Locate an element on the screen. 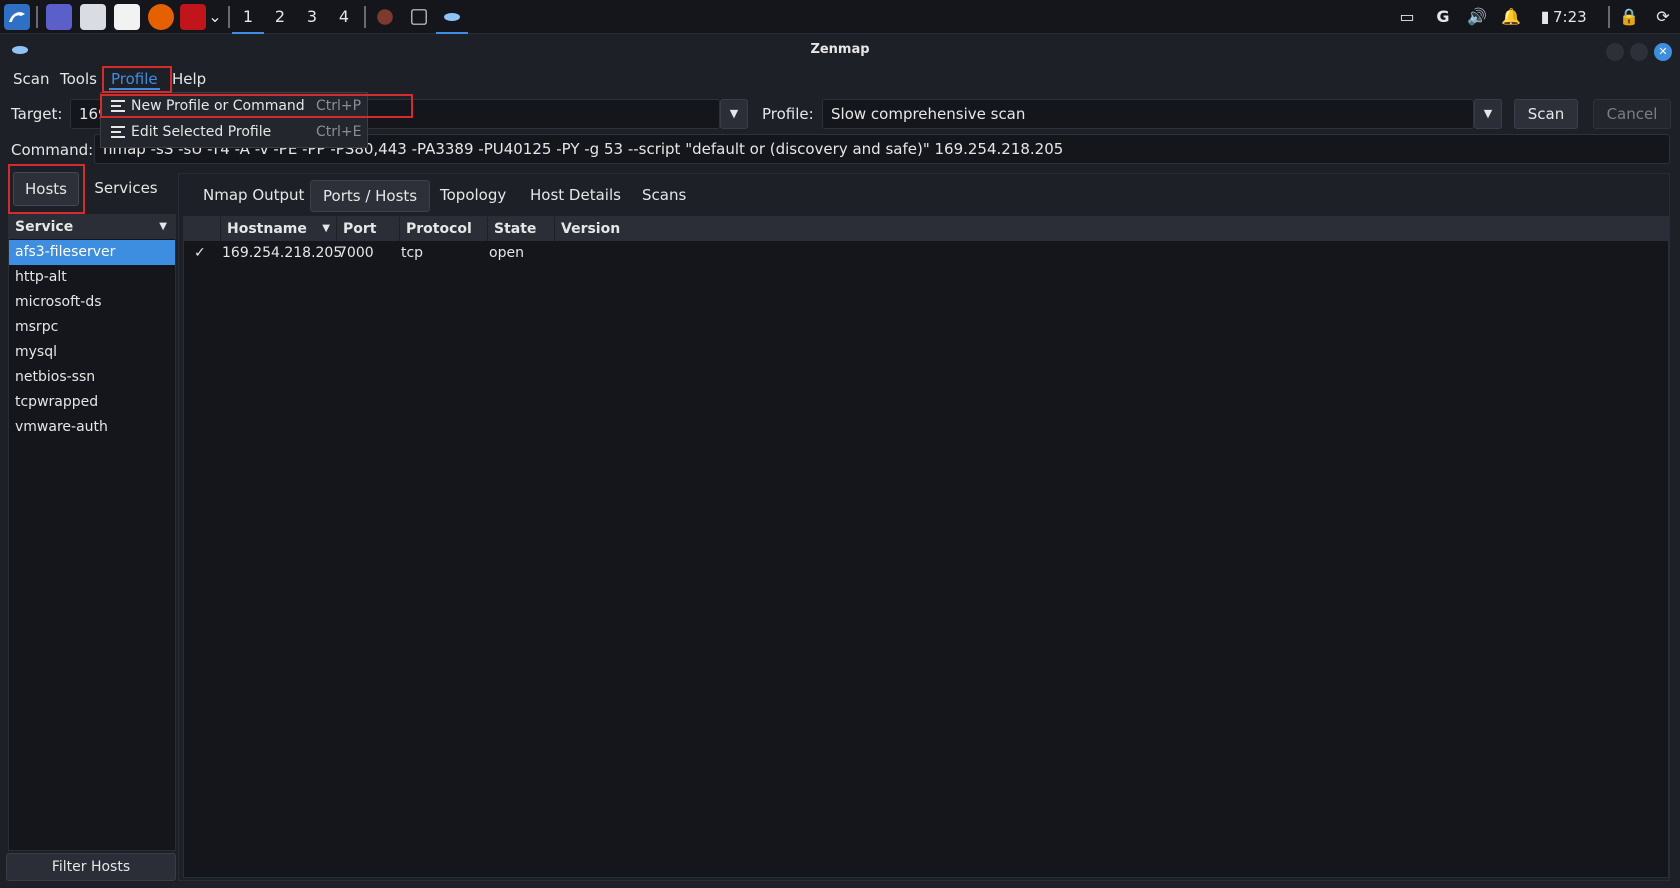  terminal-icon is located at coordinates (193, 17).